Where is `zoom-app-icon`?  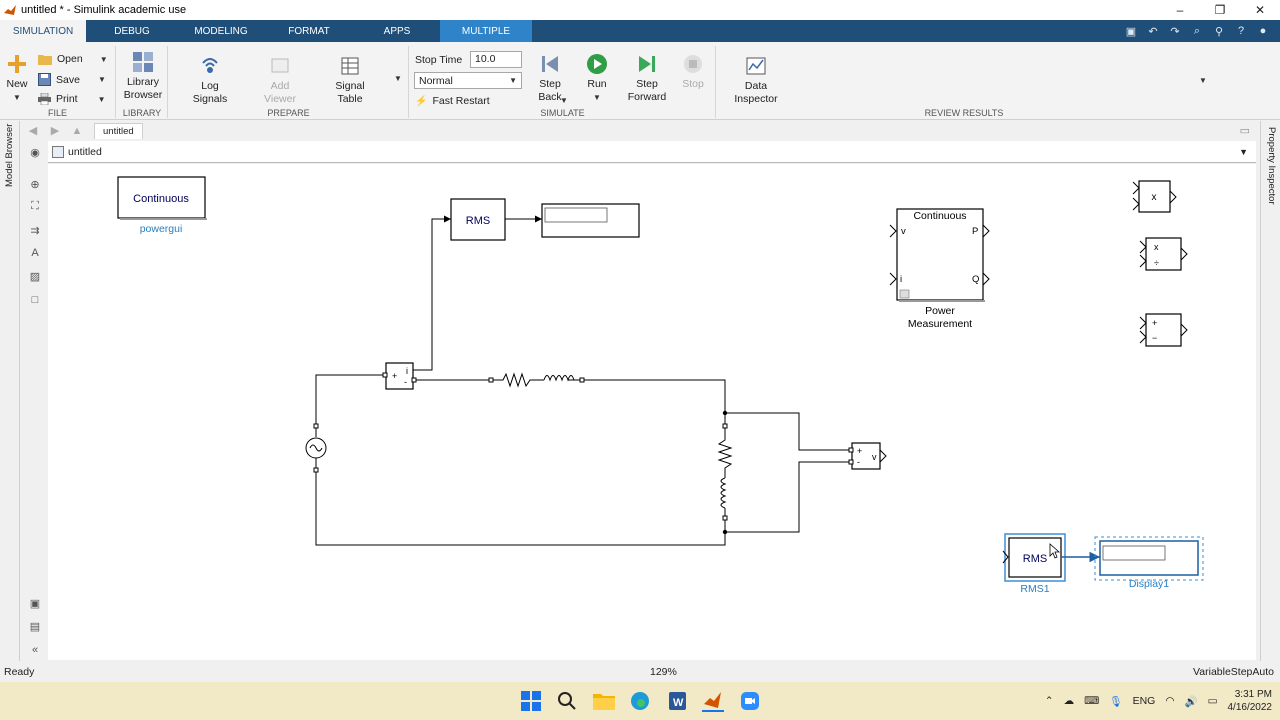
zoom-app-icon is located at coordinates (750, 701).